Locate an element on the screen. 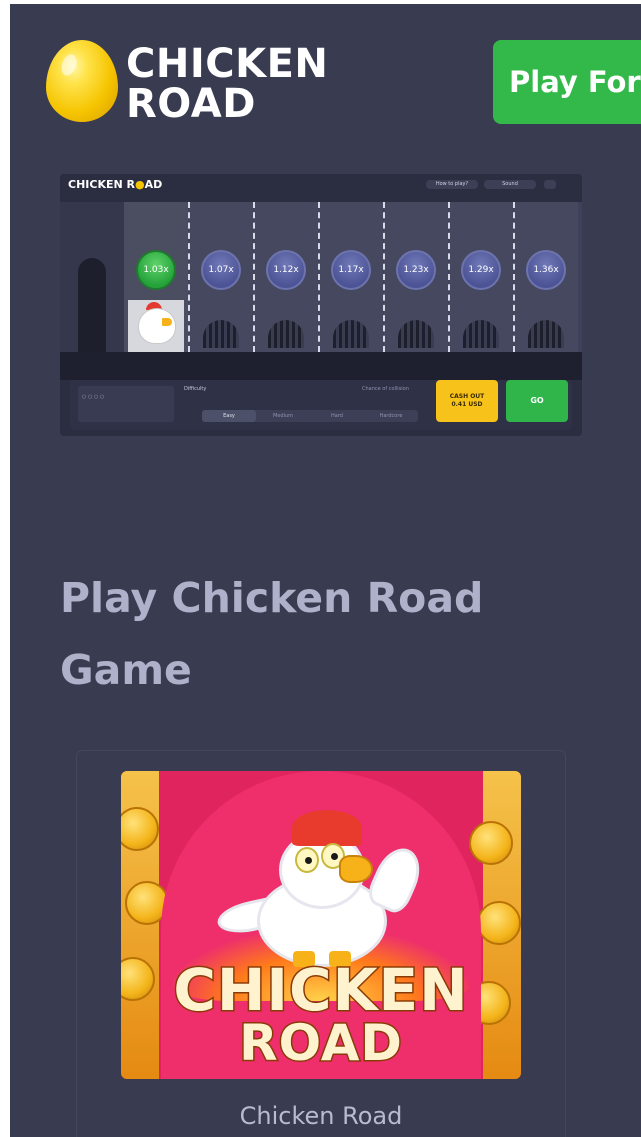 The height and width of the screenshot is (1137, 641). egg-icon is located at coordinates (82, 81).